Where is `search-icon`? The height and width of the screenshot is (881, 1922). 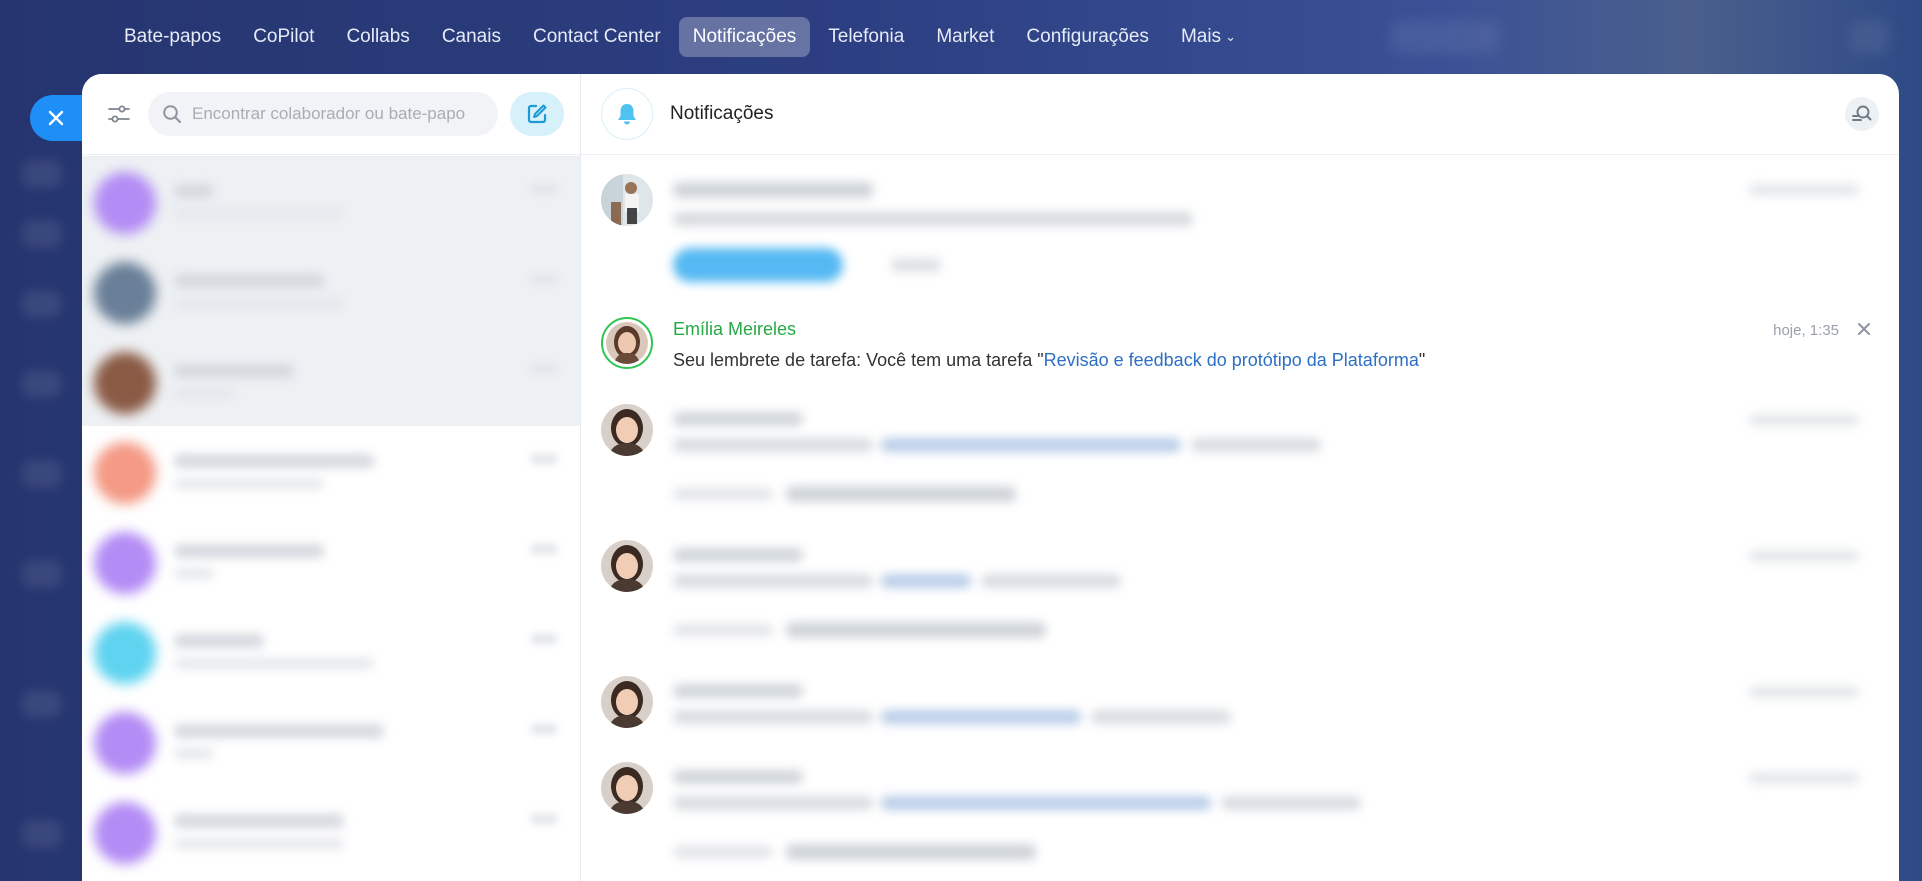
search-icon is located at coordinates (172, 114).